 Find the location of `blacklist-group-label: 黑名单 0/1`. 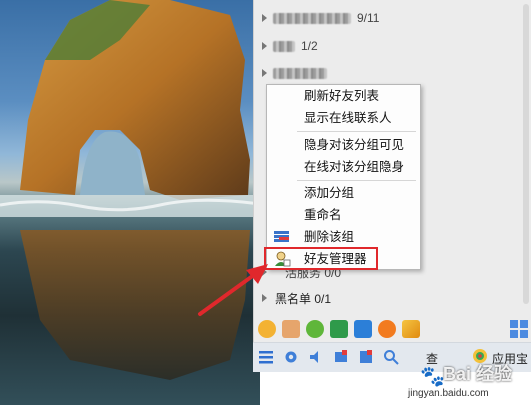

blacklist-group-label: 黑名单 0/1 is located at coordinates (303, 298).